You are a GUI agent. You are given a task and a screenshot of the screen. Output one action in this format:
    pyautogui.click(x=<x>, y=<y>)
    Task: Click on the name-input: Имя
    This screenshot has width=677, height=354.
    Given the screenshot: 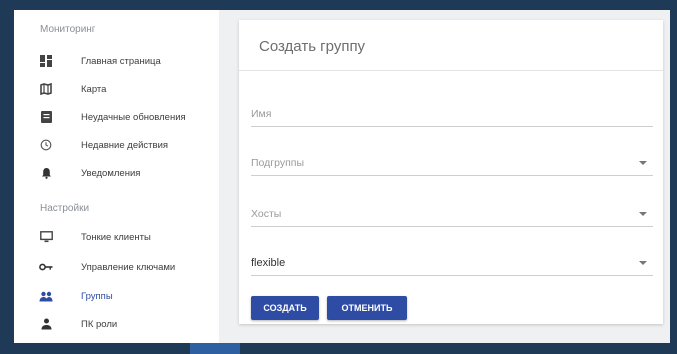 What is the action you would take?
    pyautogui.click(x=452, y=111)
    